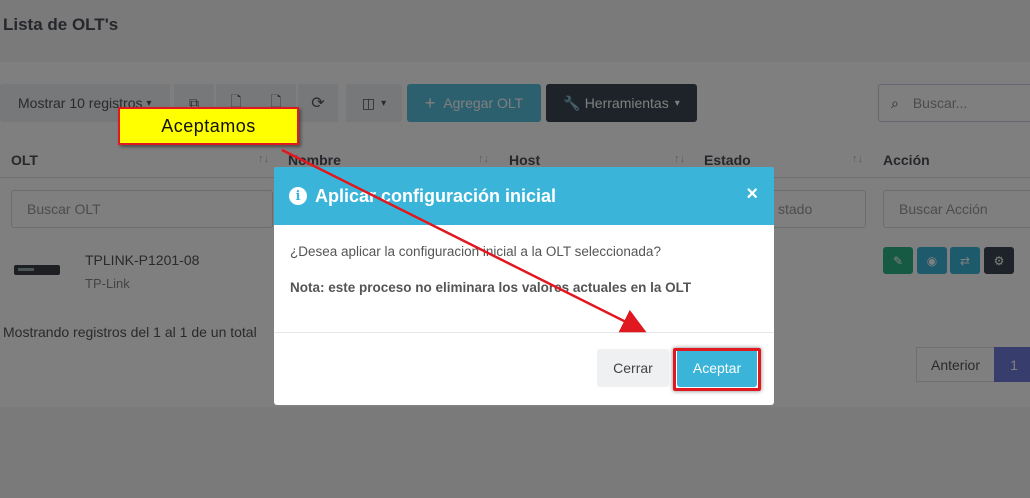 The image size is (1030, 498). Describe the element at coordinates (208, 126) in the screenshot. I see `annotation-callout: Aceptamos` at that location.